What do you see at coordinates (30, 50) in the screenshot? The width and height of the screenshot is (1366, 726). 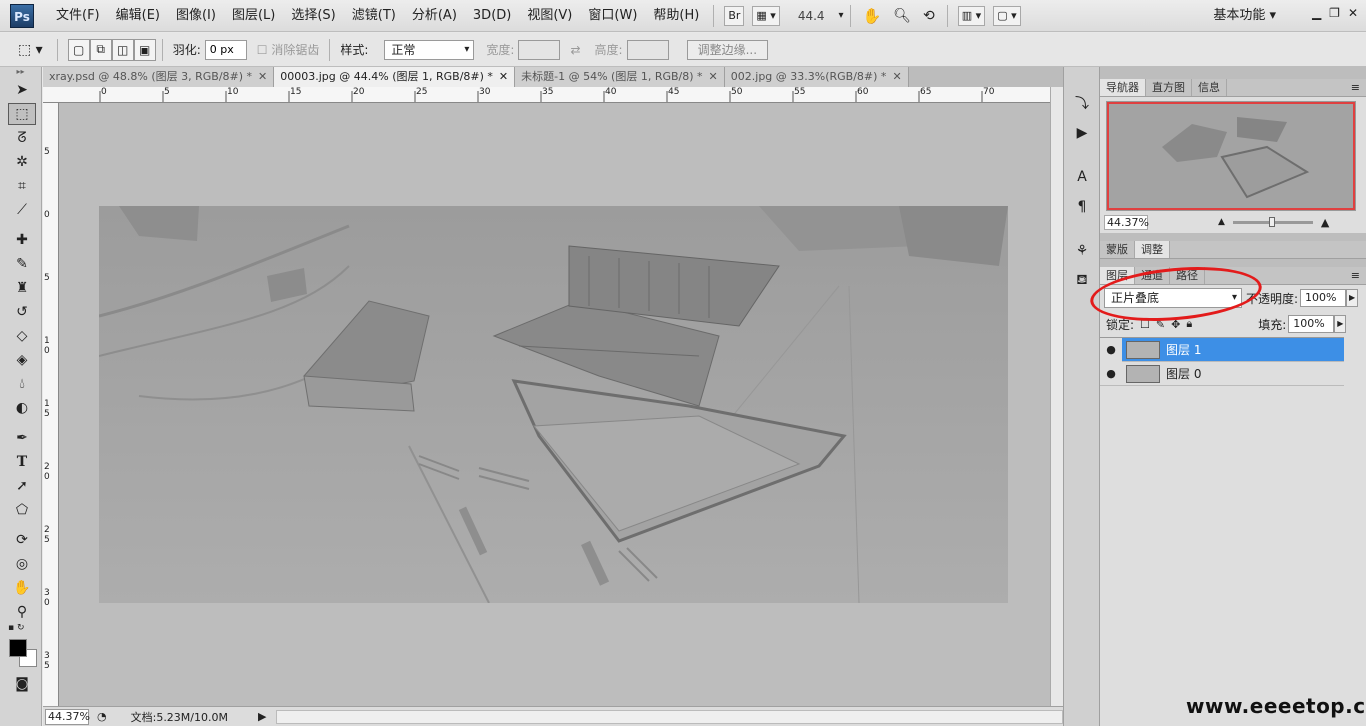 I see `marquee-preset-icon: ⬚ ▾` at bounding box center [30, 50].